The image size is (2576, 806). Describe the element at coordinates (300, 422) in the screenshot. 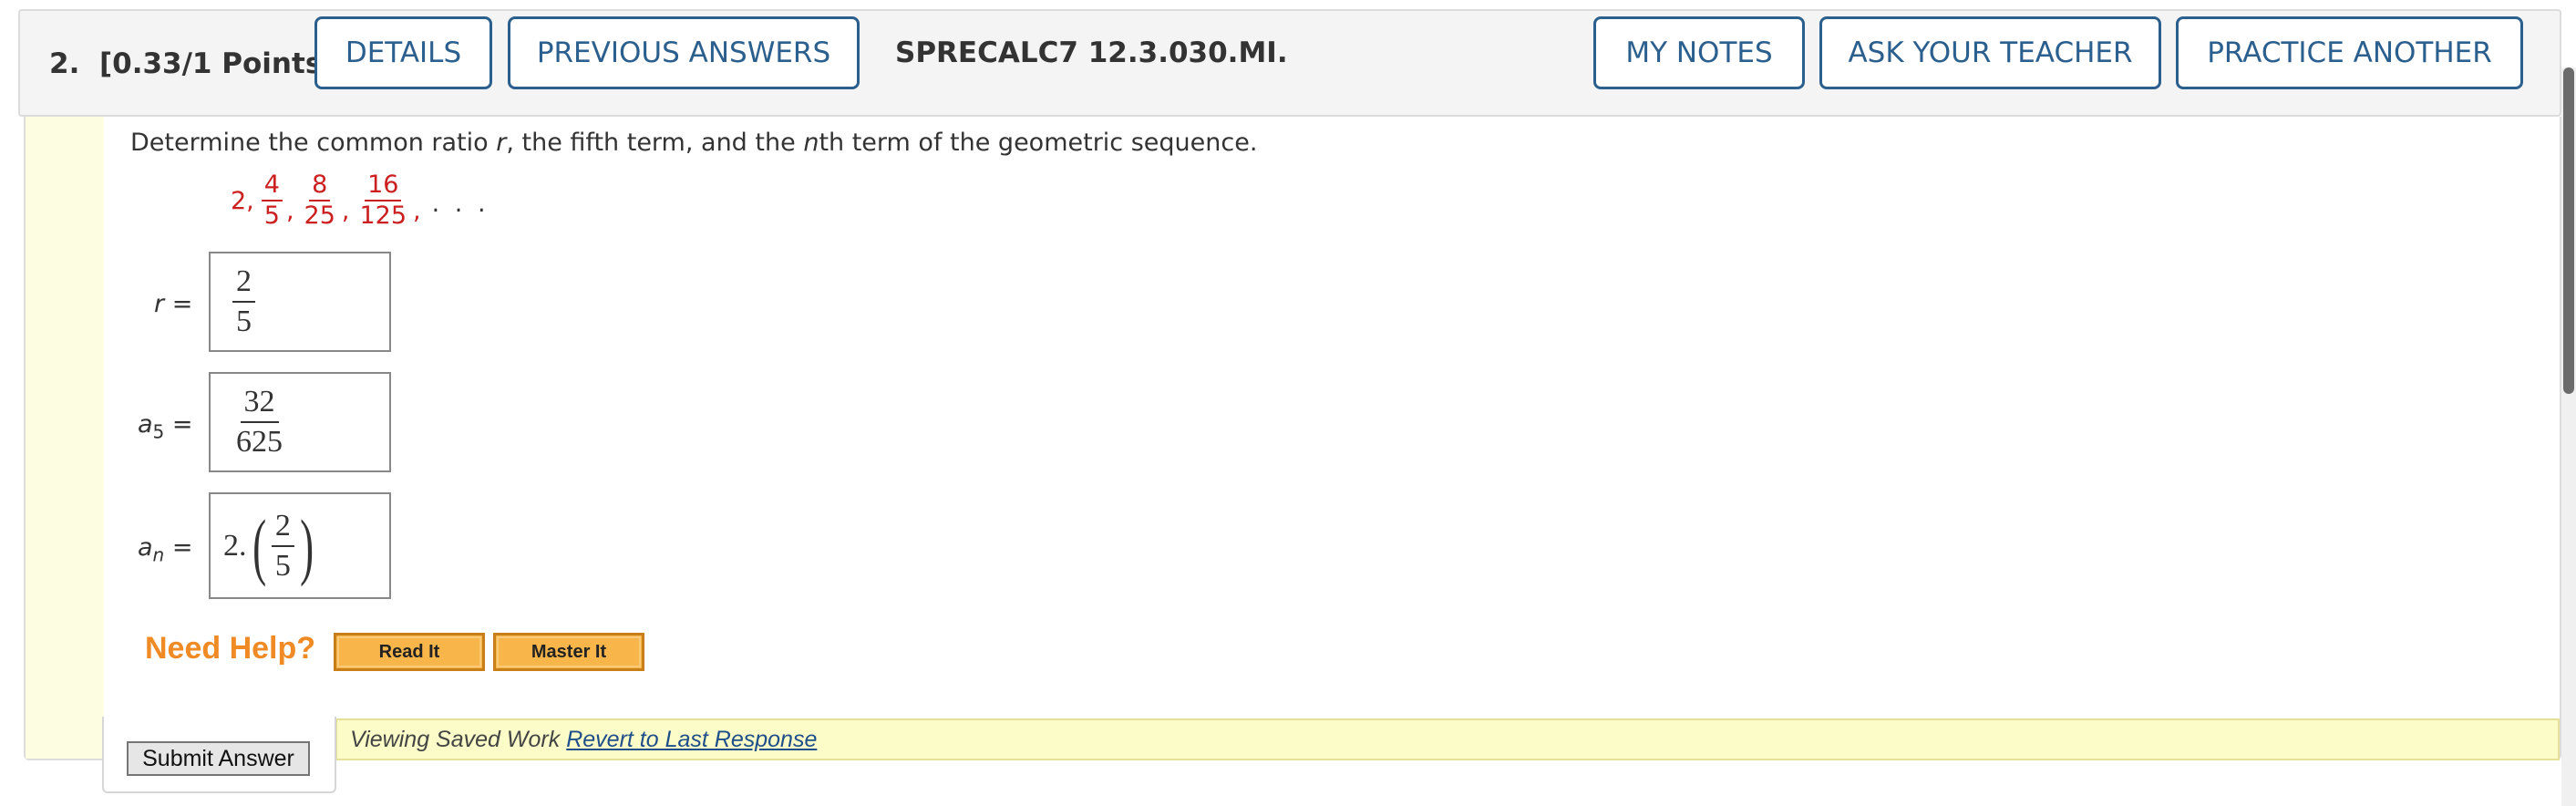

I see `a5-answer-field: 32 625` at that location.